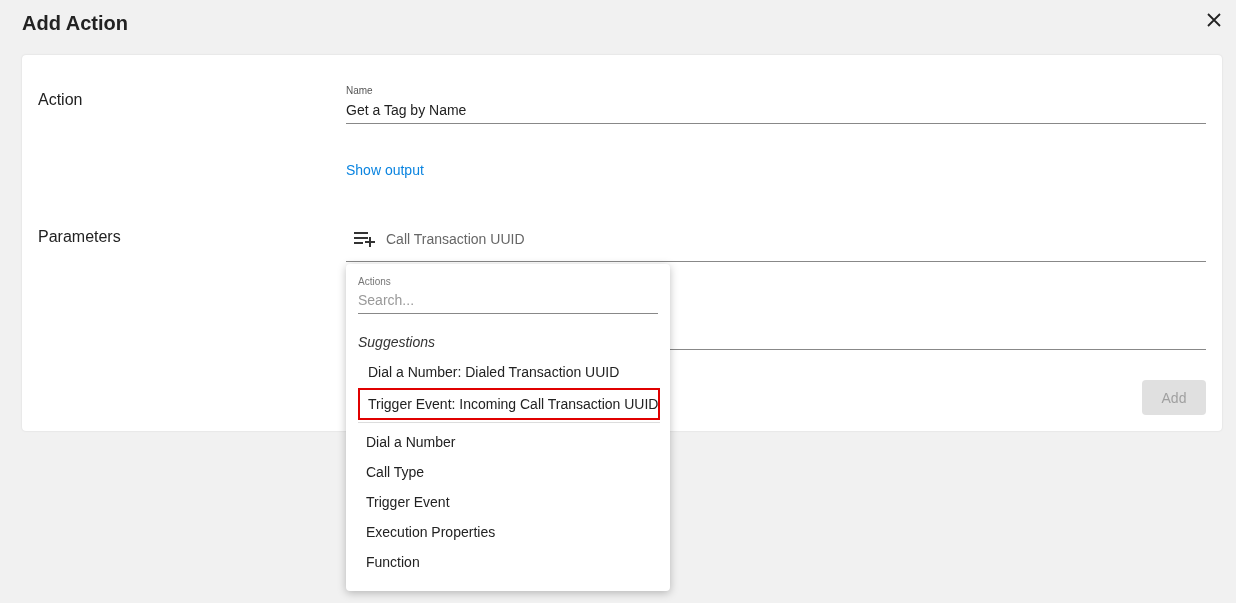  Describe the element at coordinates (365, 239) in the screenshot. I see `playlist-add-icon` at that location.